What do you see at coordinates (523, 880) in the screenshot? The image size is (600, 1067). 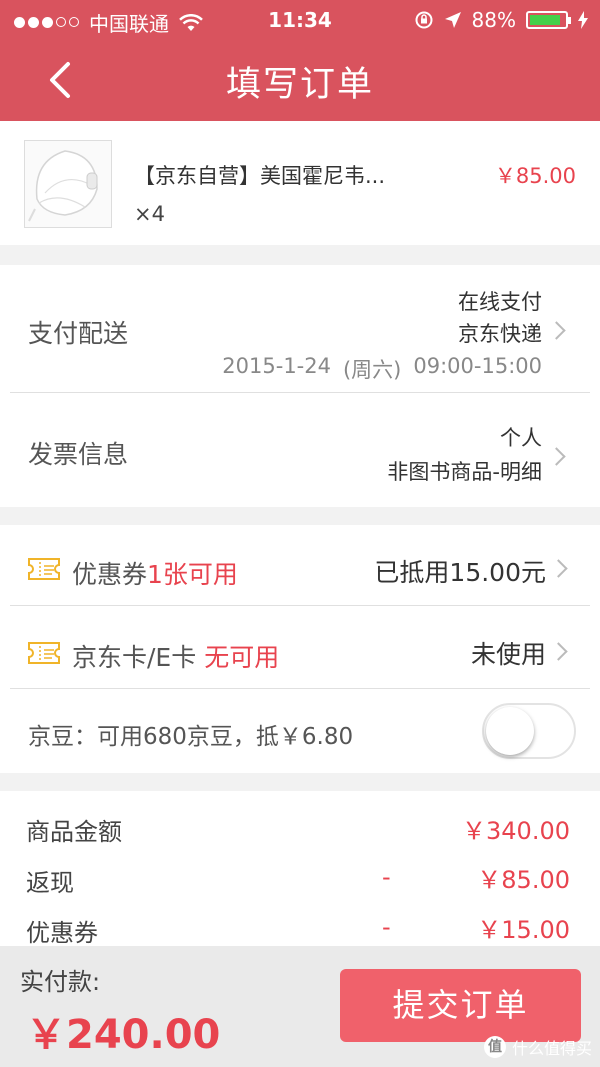 I see `summary-amount: ￥85.00` at bounding box center [523, 880].